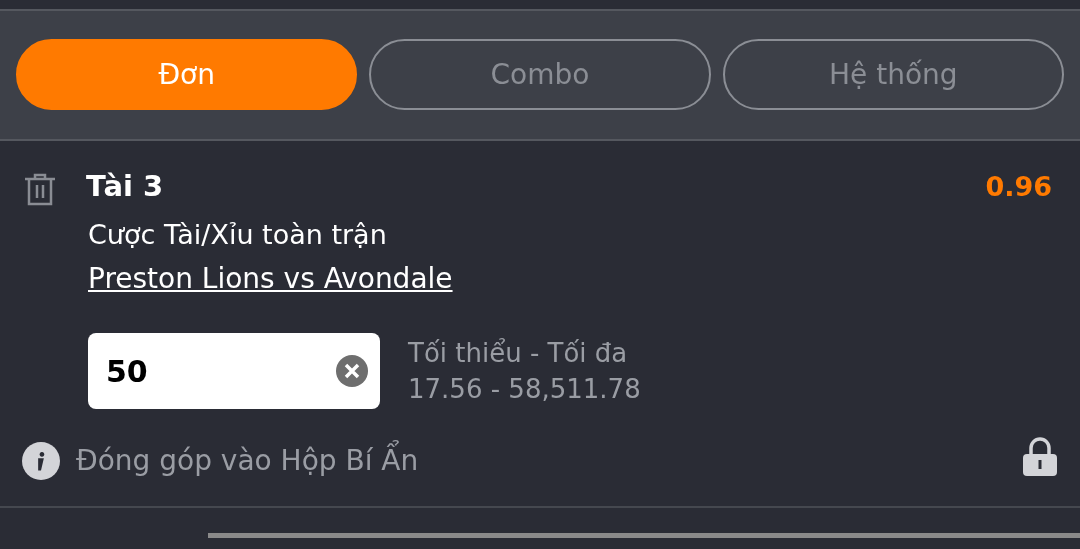  What do you see at coordinates (518, 353) in the screenshot?
I see `limits-label: Tối thiểu - Tối đa` at bounding box center [518, 353].